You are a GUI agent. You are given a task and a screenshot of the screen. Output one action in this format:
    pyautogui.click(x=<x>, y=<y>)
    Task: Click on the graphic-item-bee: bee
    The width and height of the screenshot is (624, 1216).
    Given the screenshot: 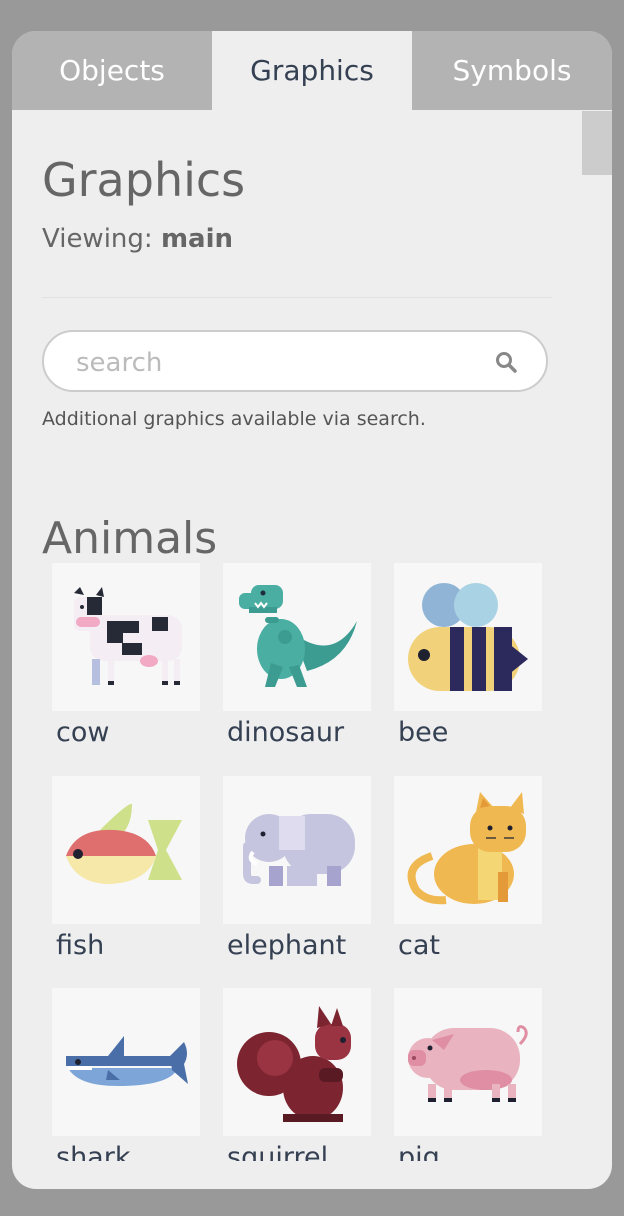 What is the action you would take?
    pyautogui.click(x=468, y=658)
    